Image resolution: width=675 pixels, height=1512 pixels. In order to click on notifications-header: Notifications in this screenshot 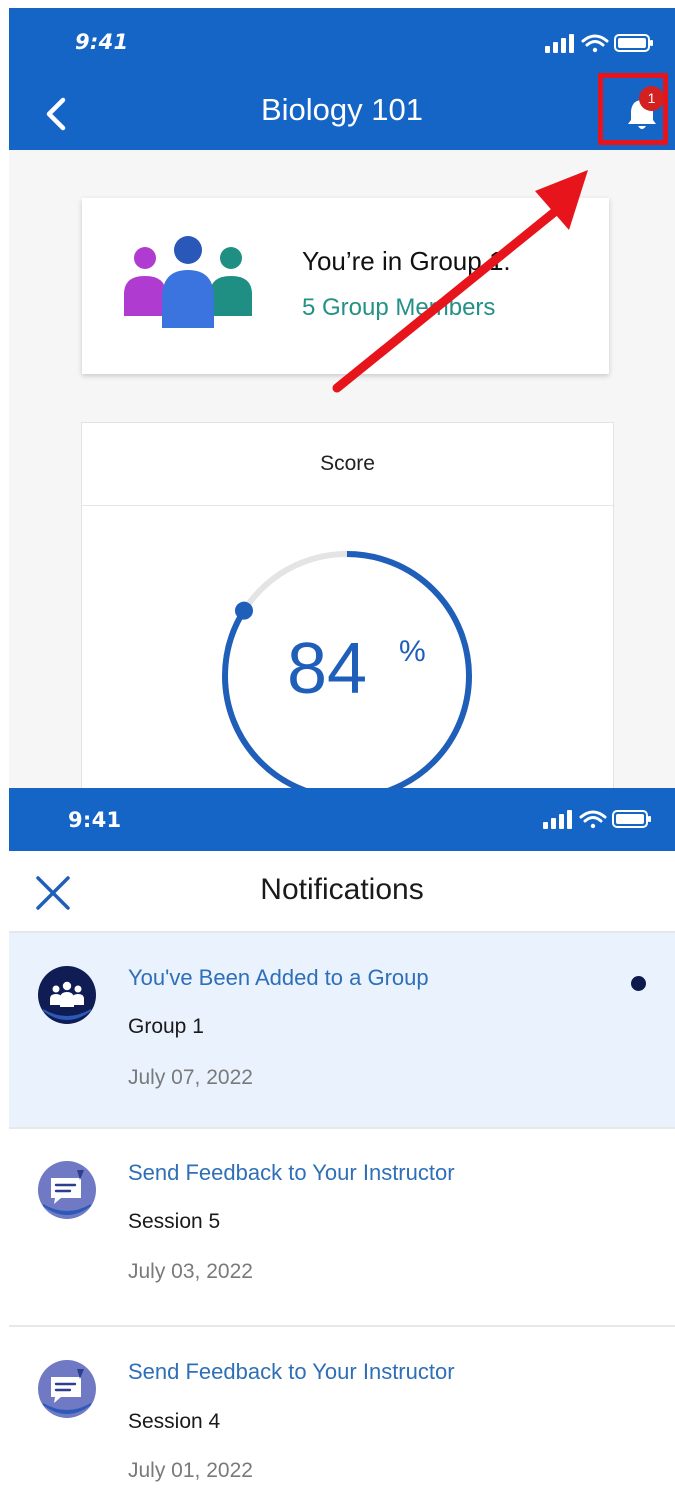, I will do `click(342, 892)`.